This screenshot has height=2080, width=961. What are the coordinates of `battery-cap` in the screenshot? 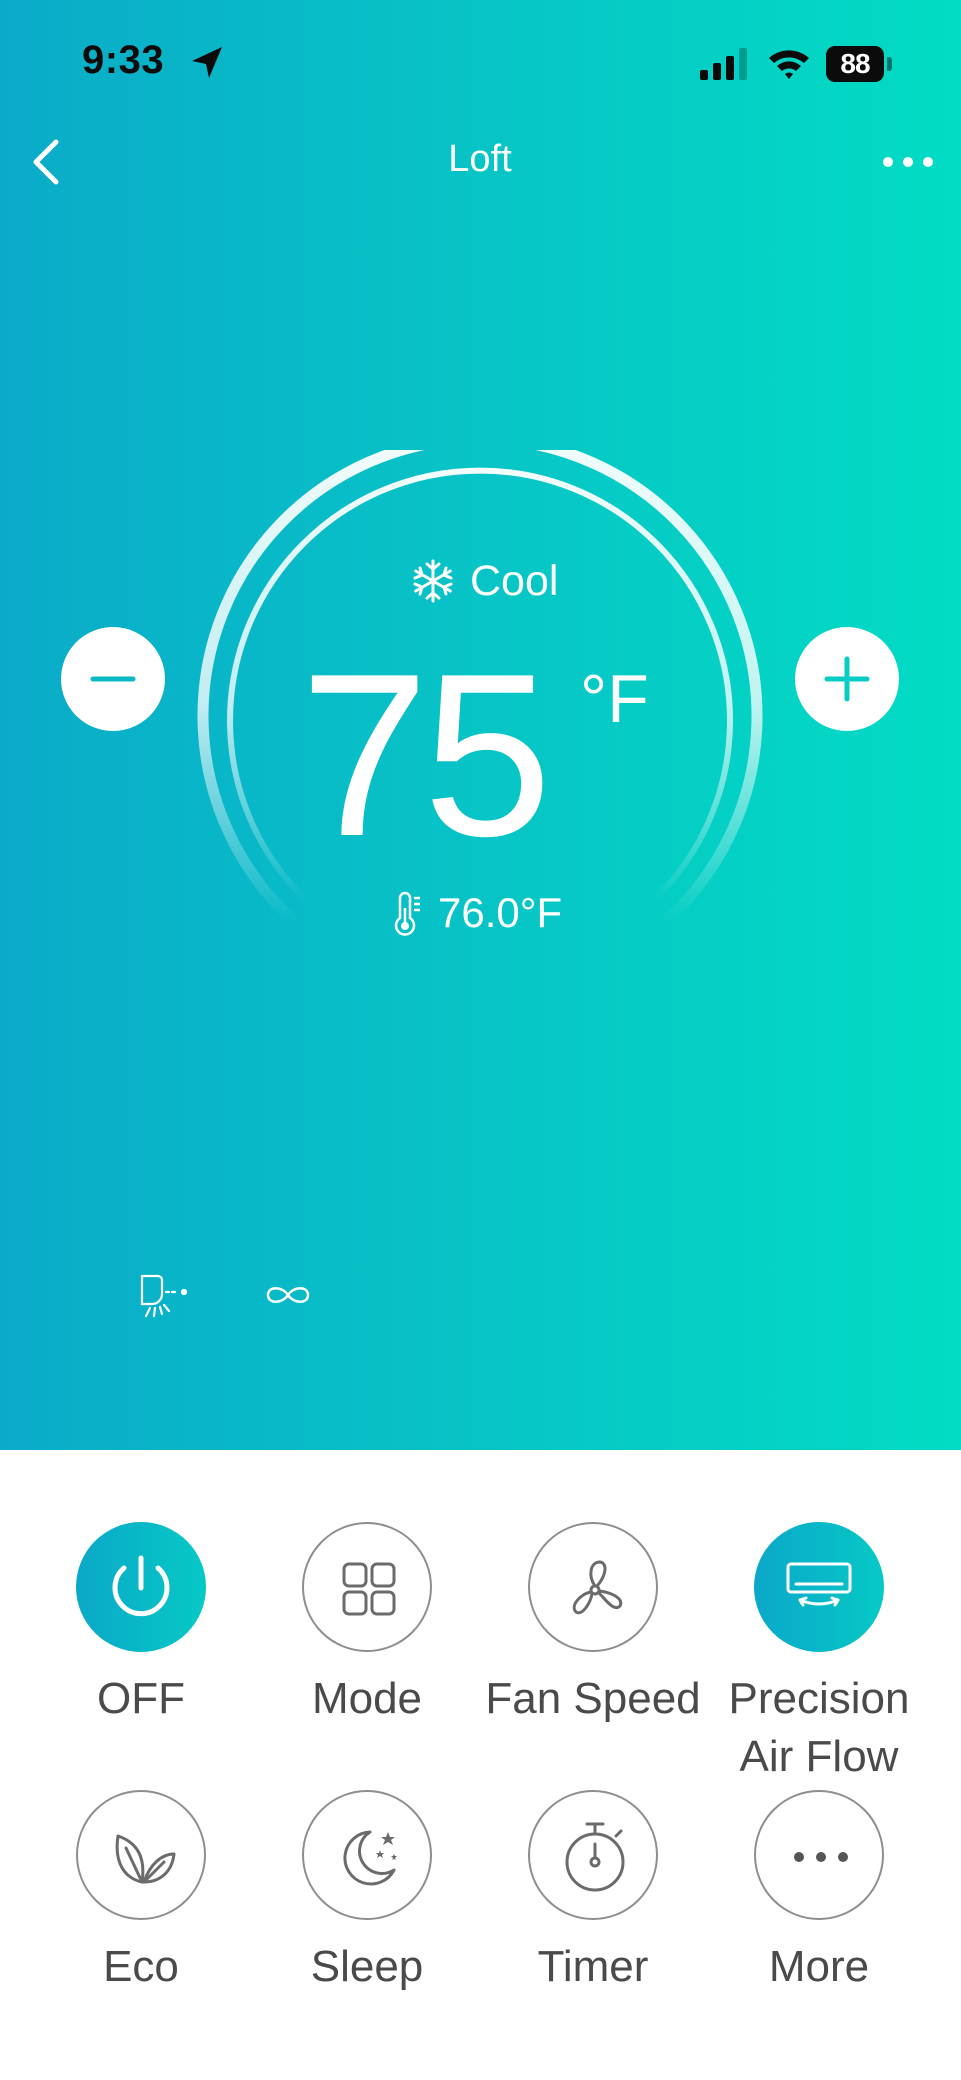 It's located at (889, 64).